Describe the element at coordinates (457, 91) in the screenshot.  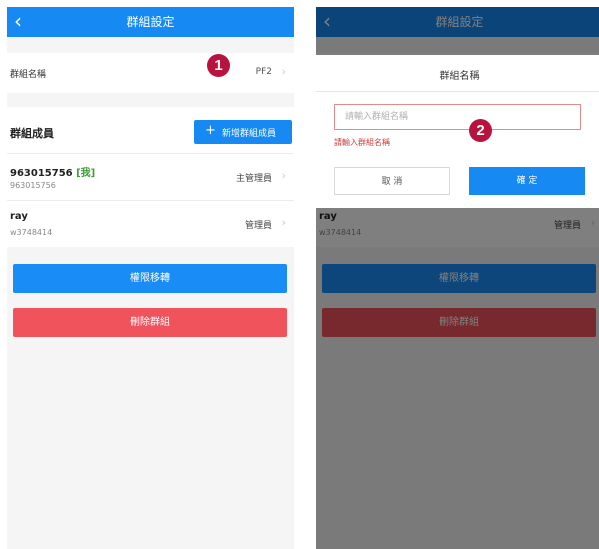
I see `dialog-divider` at that location.